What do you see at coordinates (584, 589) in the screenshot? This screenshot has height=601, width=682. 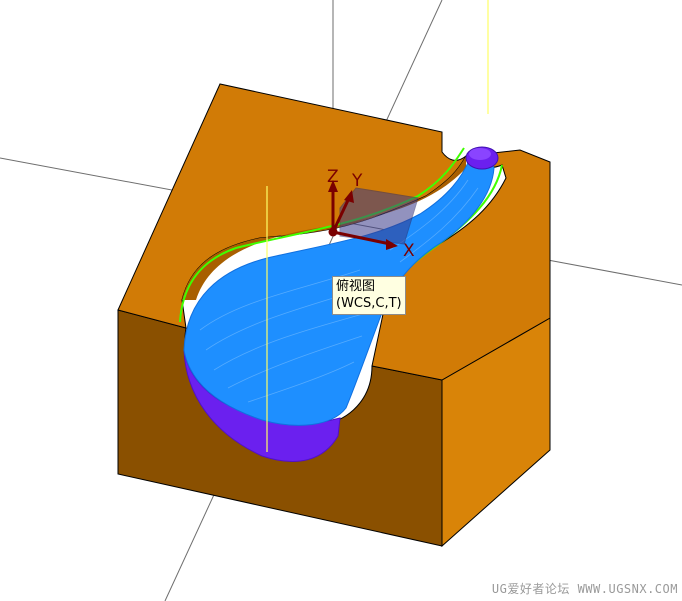 I see `forum-watermark: UG爱好者论坛 WWW.UGSNX.COM` at bounding box center [584, 589].